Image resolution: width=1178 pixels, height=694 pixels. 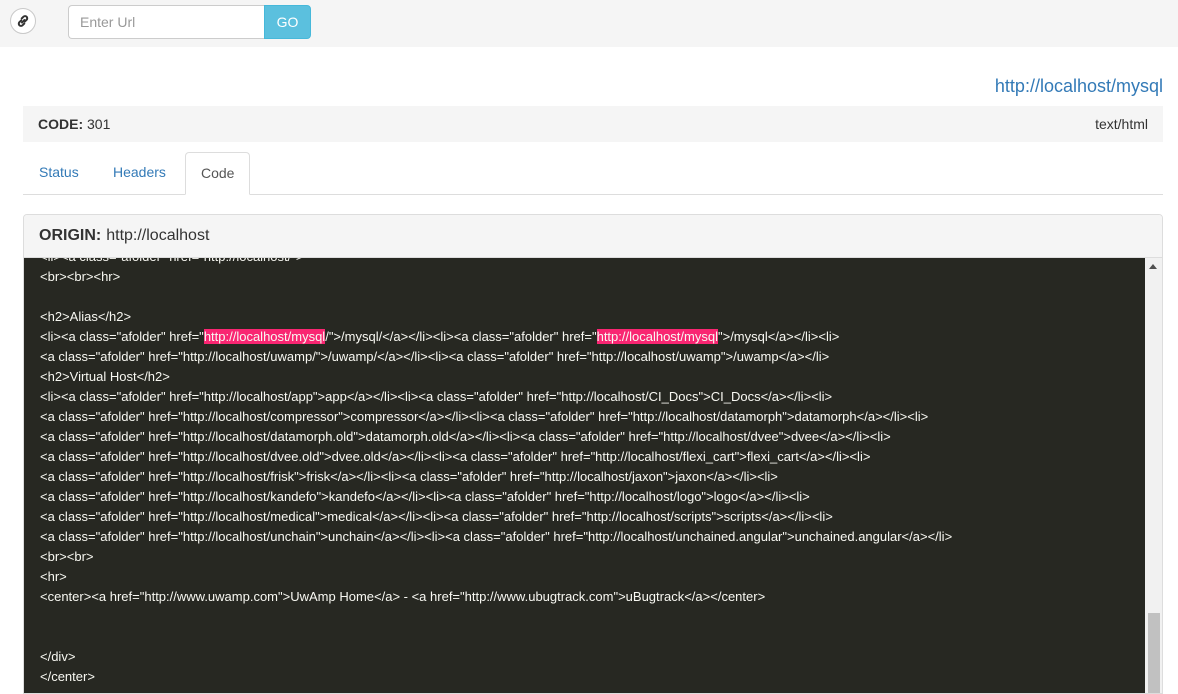 What do you see at coordinates (593, 124) in the screenshot?
I see `status-code-bar: CODE: 301 text/html` at bounding box center [593, 124].